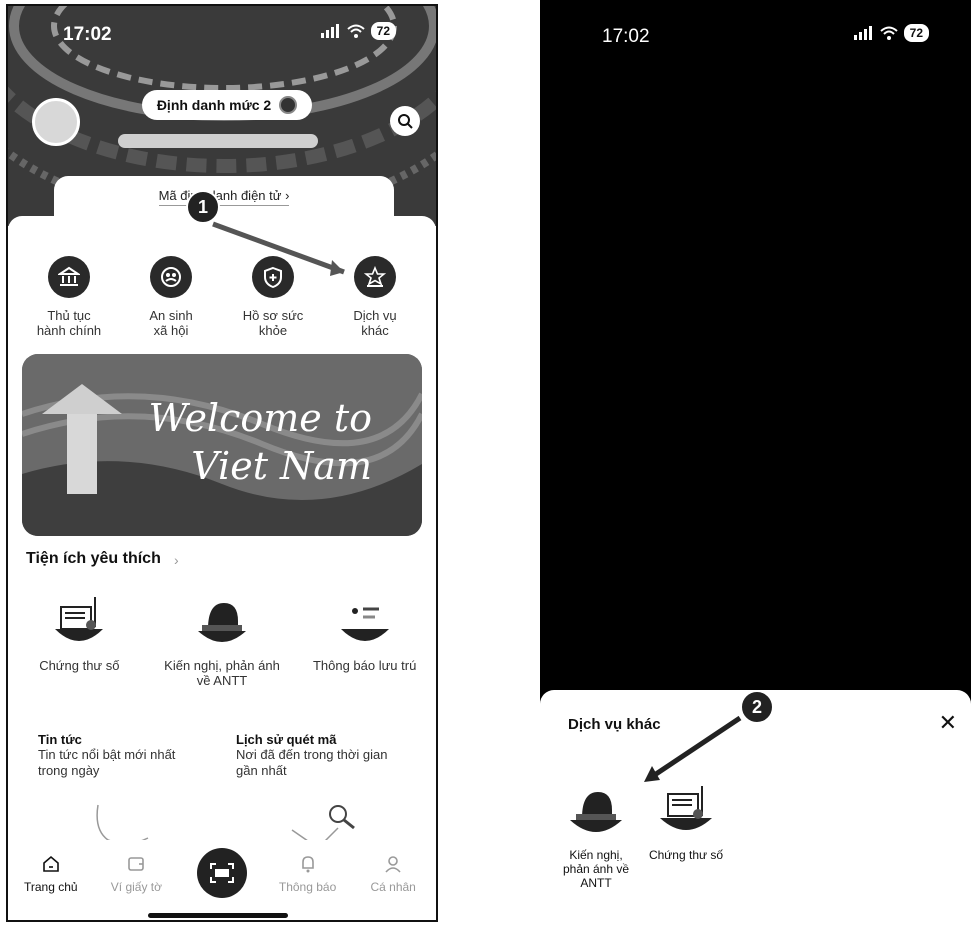  I want to click on bottom-tab-bar: Trang chủ Ví giấy tờ Thông báo Cá nhân, so click(222, 880).